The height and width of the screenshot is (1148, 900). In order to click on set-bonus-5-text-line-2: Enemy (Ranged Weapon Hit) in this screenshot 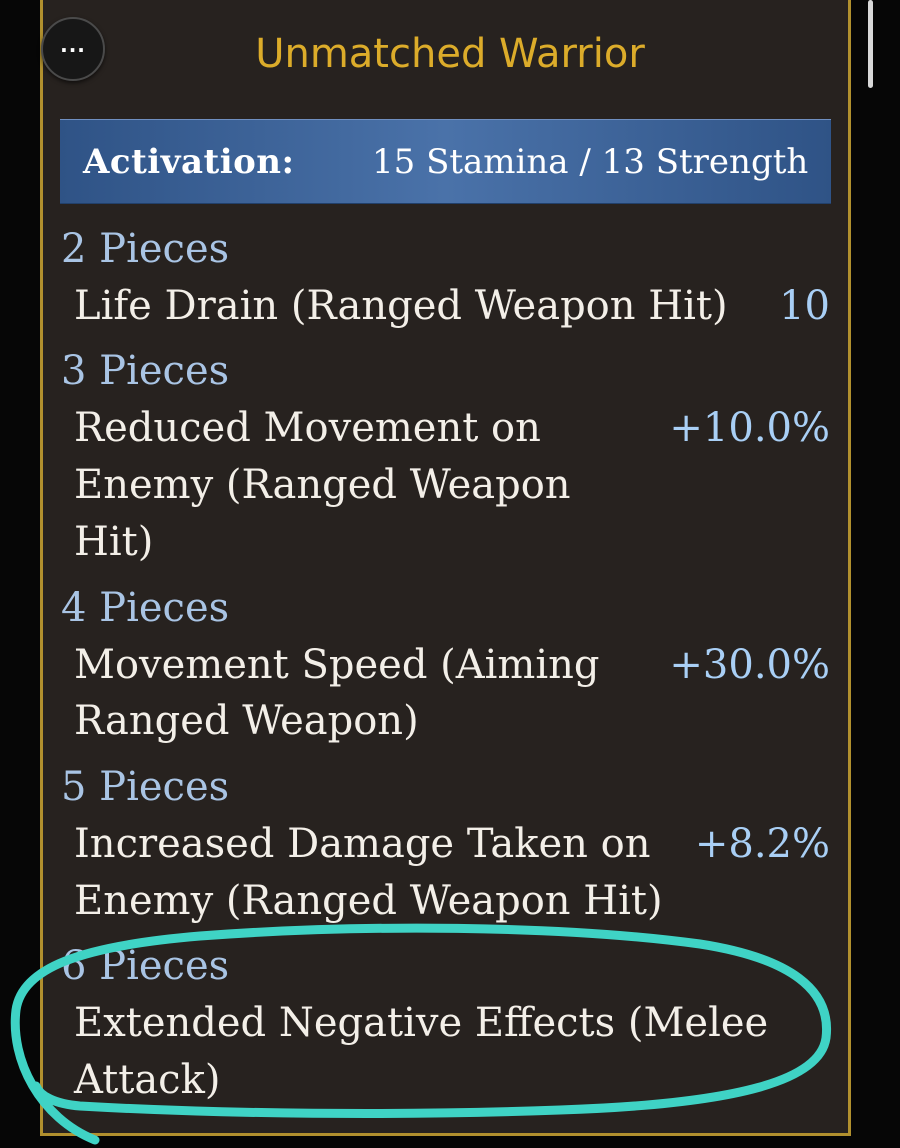, I will do `click(368, 901)`.